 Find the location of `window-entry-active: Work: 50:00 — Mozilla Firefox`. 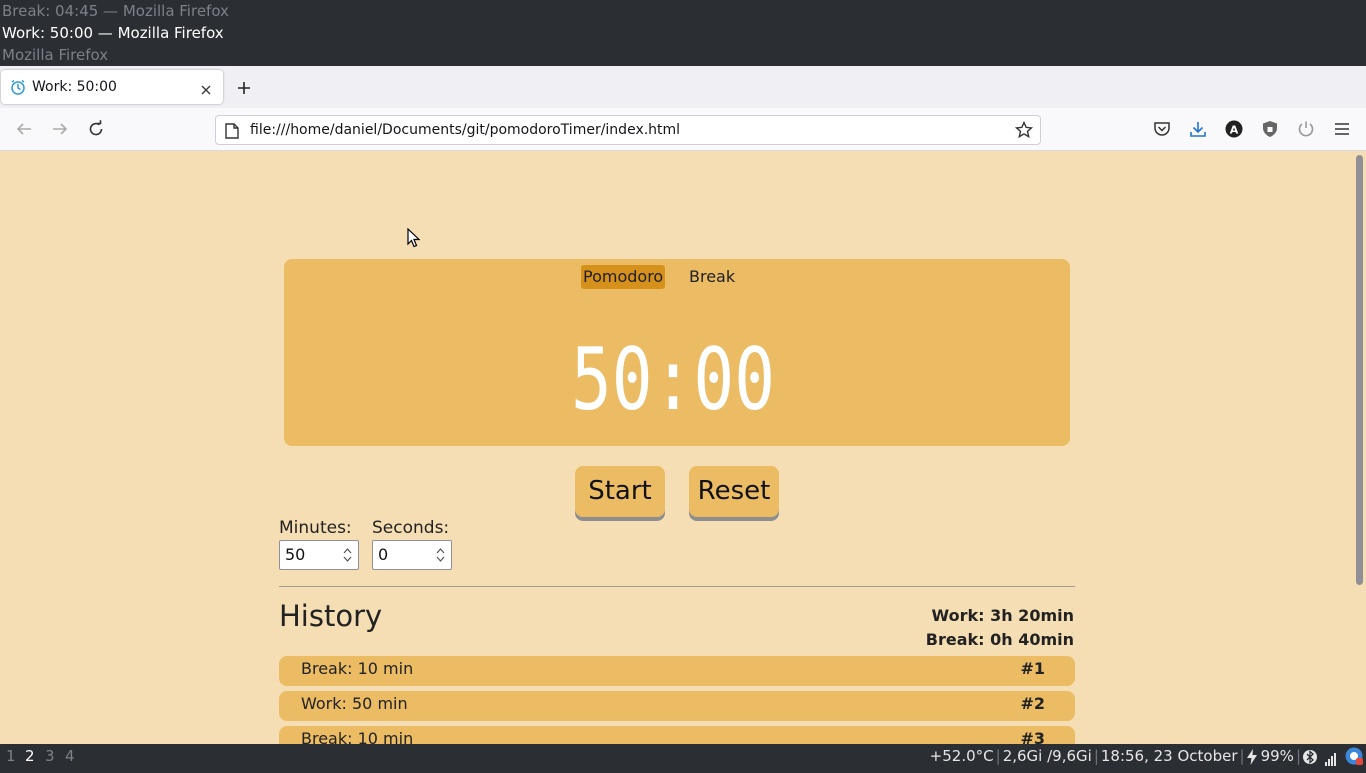

window-entry-active: Work: 50:00 — Mozilla Firefox is located at coordinates (683, 33).